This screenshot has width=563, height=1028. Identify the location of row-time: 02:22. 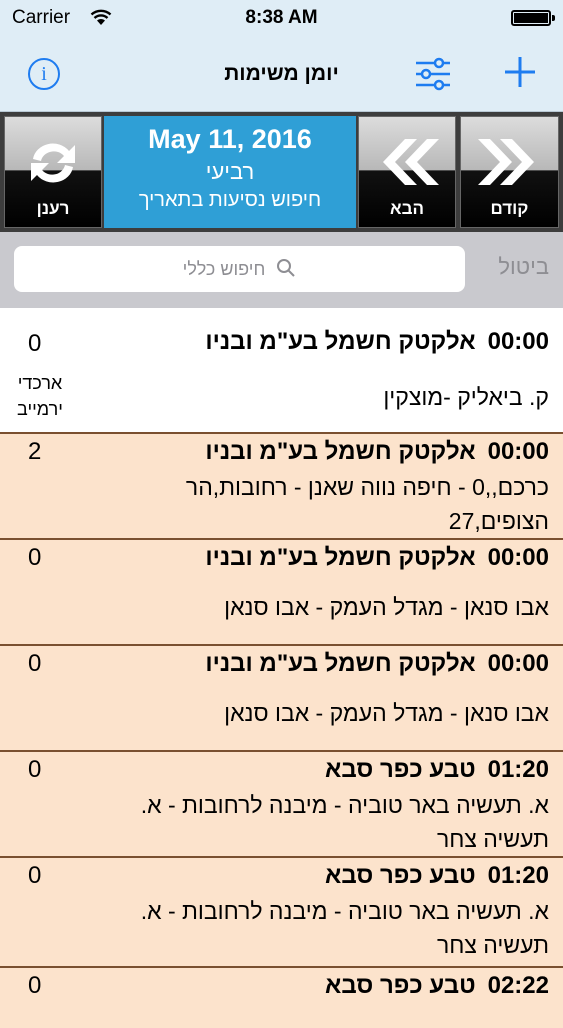
(518, 985).